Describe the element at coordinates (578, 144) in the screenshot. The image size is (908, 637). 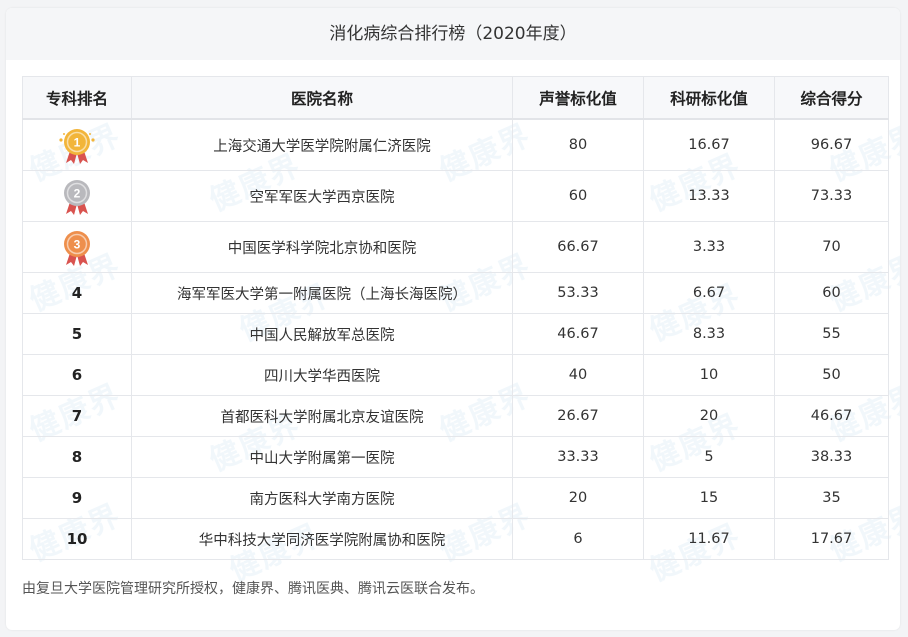
I see `reputation-value: 80` at that location.